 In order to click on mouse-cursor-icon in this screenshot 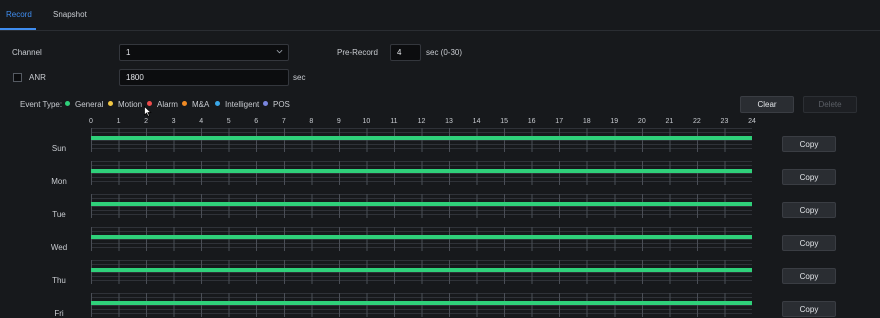, I will do `click(148, 111)`.